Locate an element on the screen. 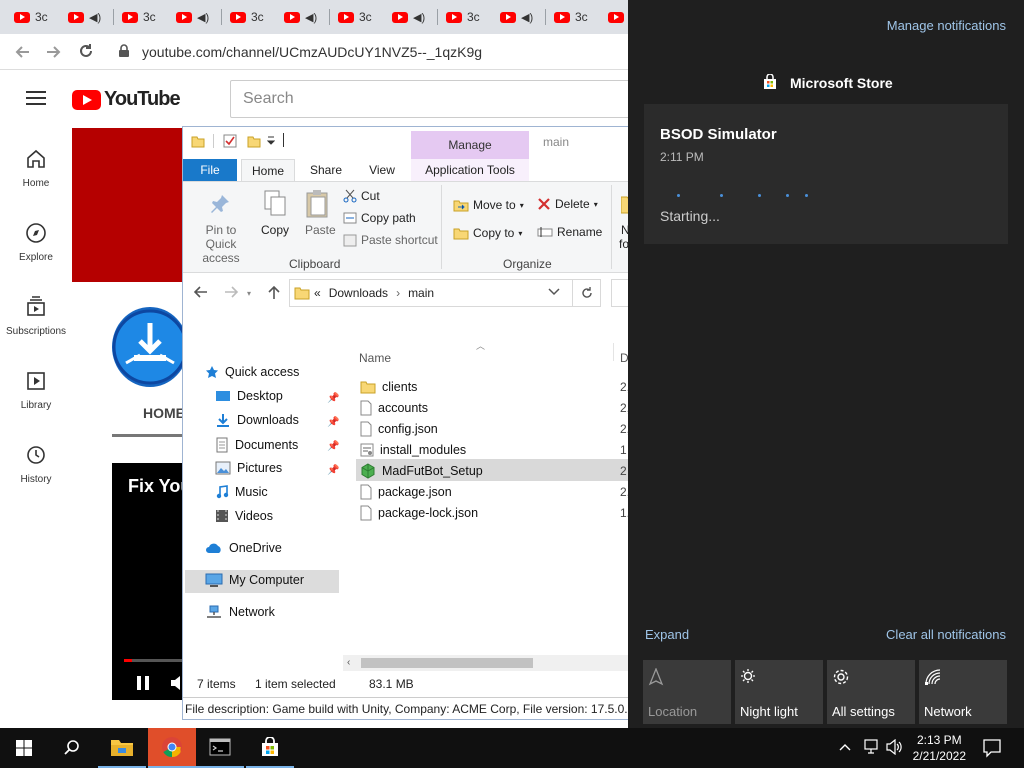 Image resolution: width=1024 pixels, height=768 pixels. rename-button: Rename is located at coordinates (569, 232).